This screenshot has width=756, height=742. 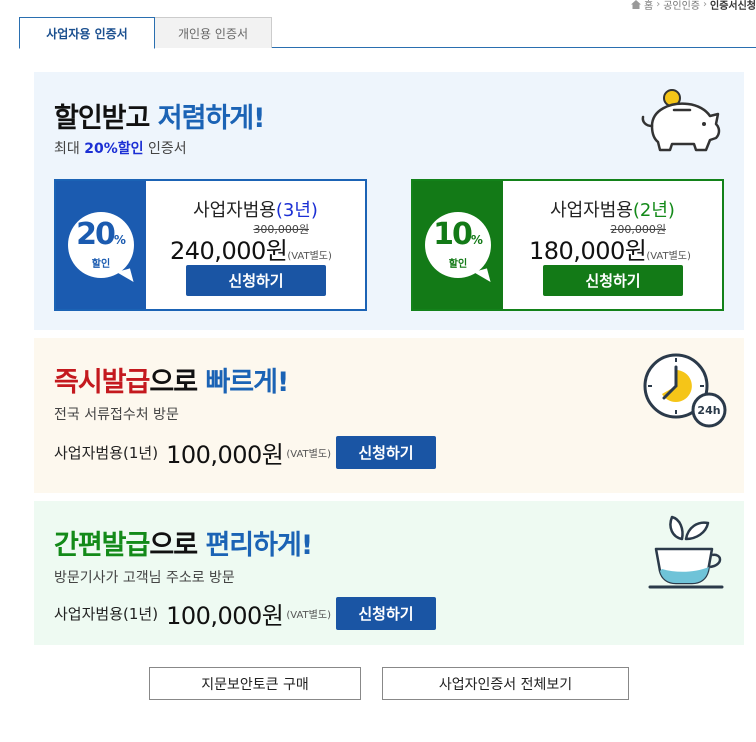 I want to click on instant-headline: 즉시발급으로 빠르게!, so click(x=171, y=379).